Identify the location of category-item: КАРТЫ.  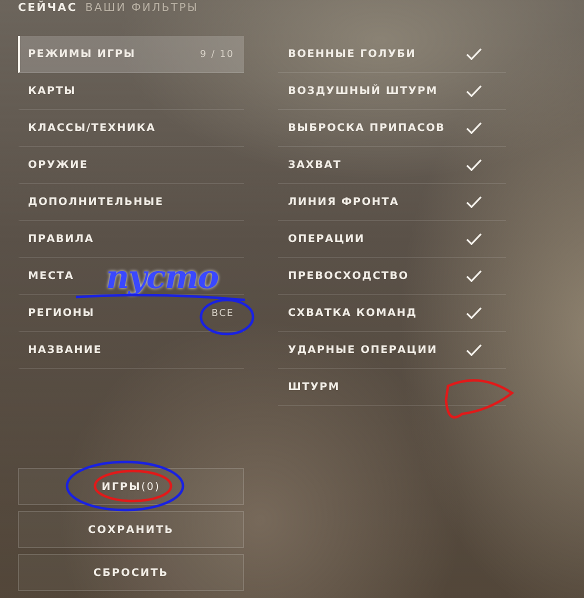
(131, 91).